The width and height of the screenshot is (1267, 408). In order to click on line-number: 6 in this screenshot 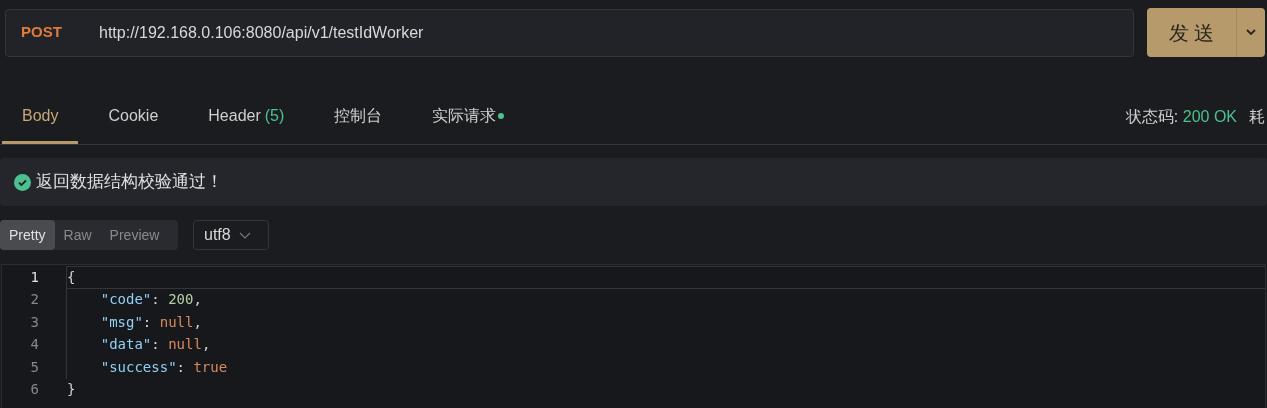, I will do `click(34, 390)`.